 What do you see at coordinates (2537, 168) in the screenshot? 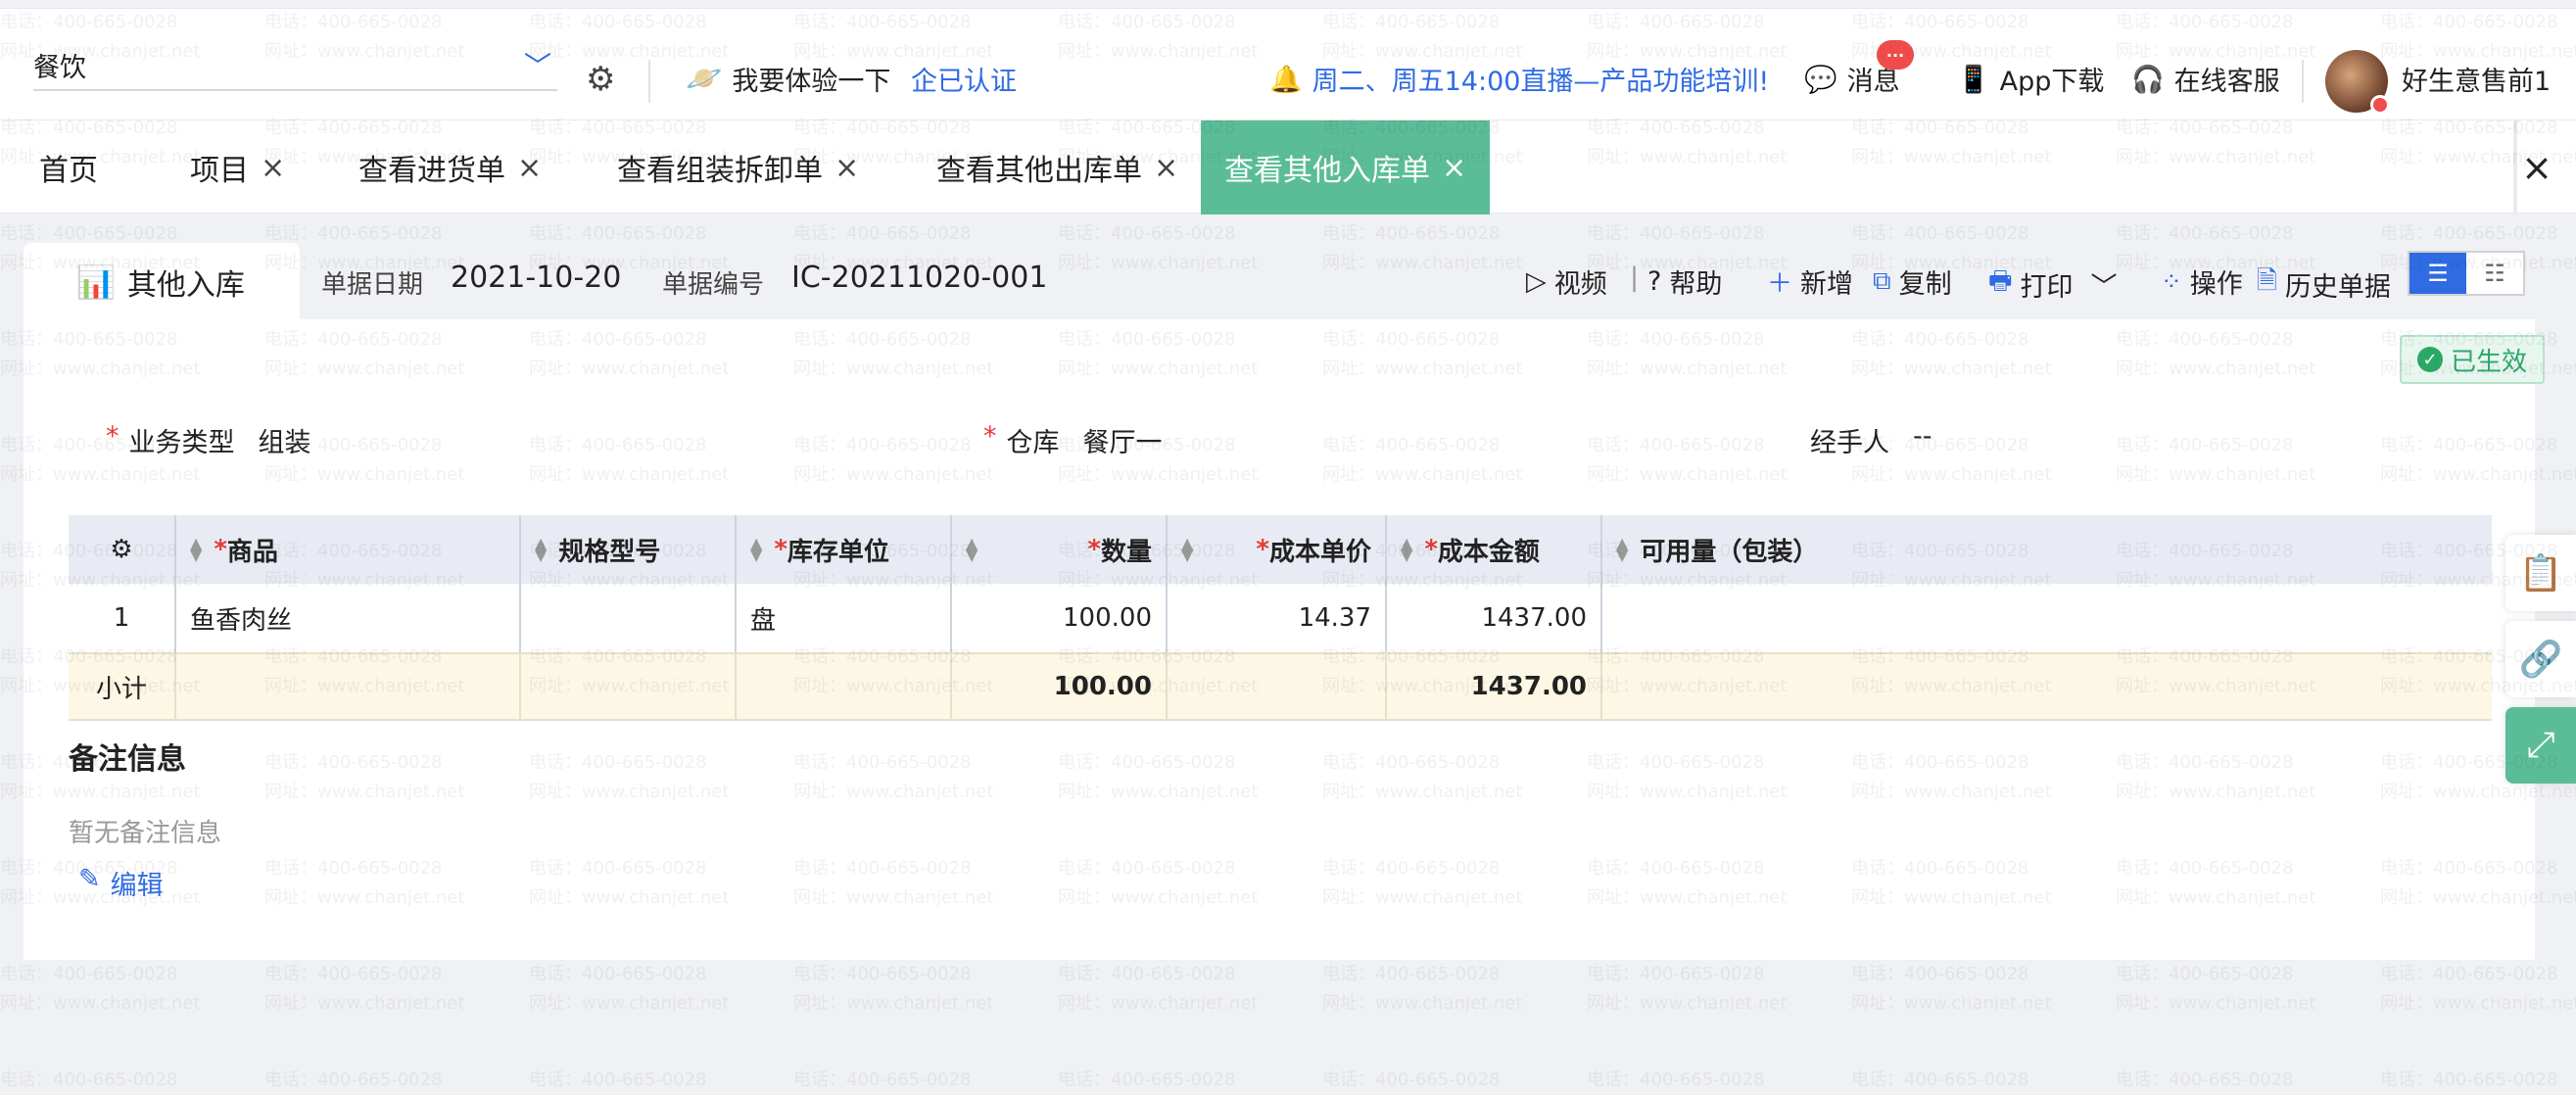
I see `close-all-tabs-icon: ×` at bounding box center [2537, 168].